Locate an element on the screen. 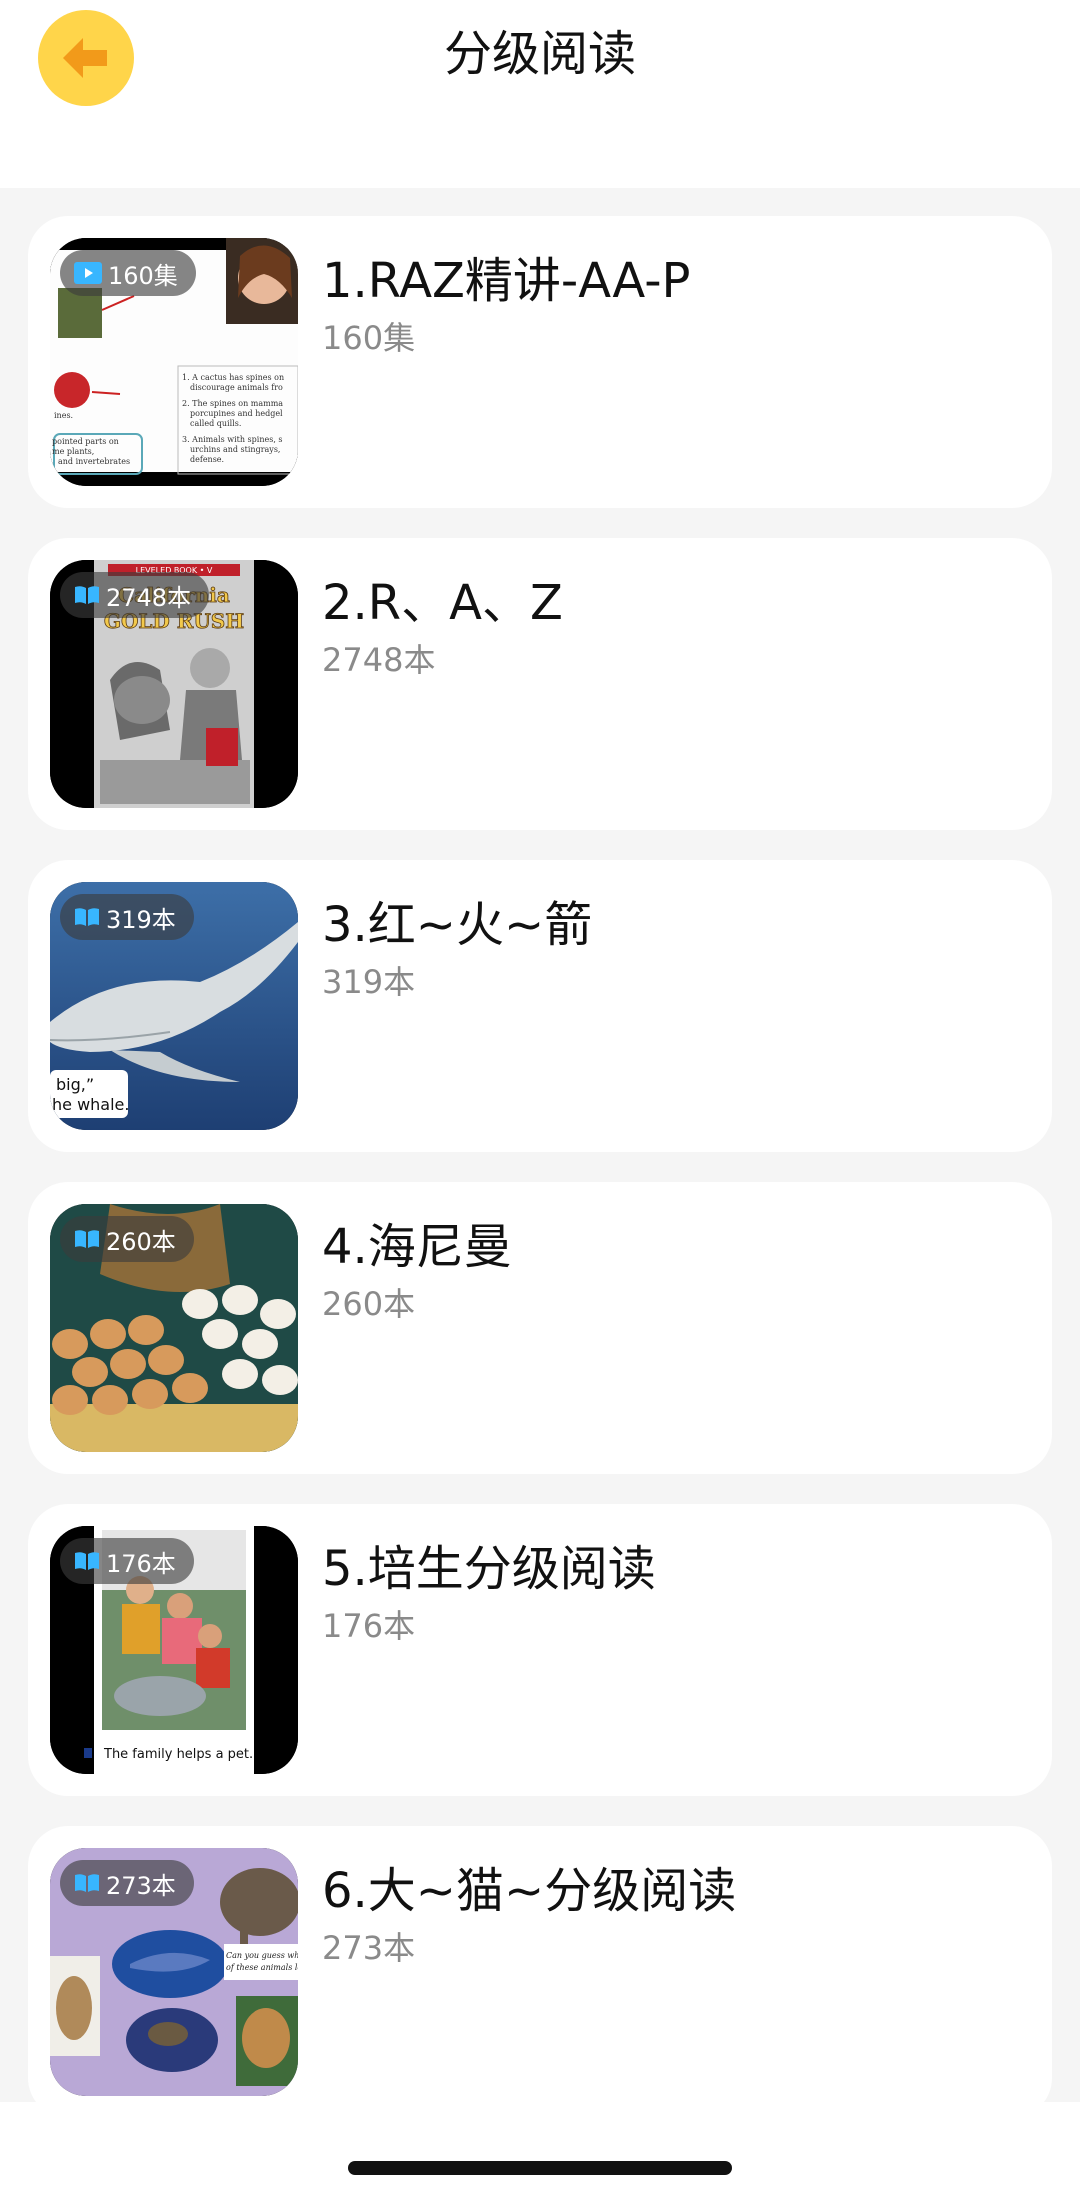 The image size is (1080, 2195). thumb-text: and invertebrates is located at coordinates (94, 461).